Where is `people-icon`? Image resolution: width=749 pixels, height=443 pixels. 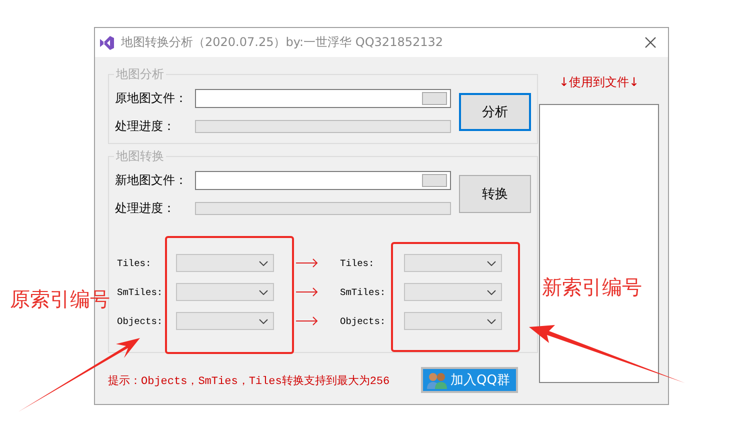 people-icon is located at coordinates (436, 380).